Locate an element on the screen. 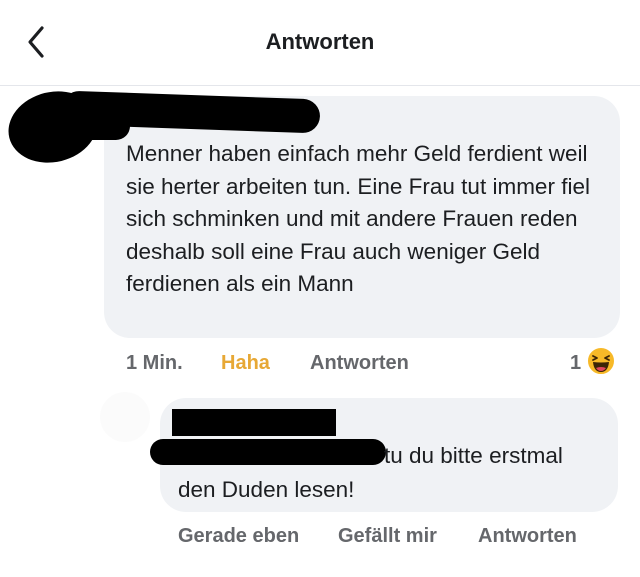 The image size is (640, 577). avatar is located at coordinates (125, 417).